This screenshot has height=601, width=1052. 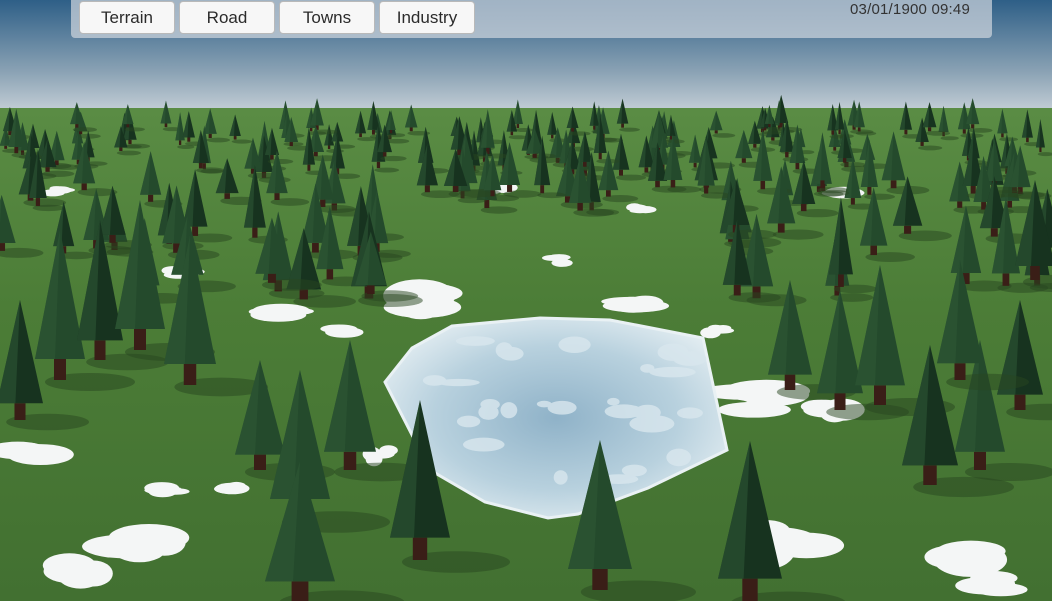 What do you see at coordinates (327, 17) in the screenshot?
I see `towns-button: Towns` at bounding box center [327, 17].